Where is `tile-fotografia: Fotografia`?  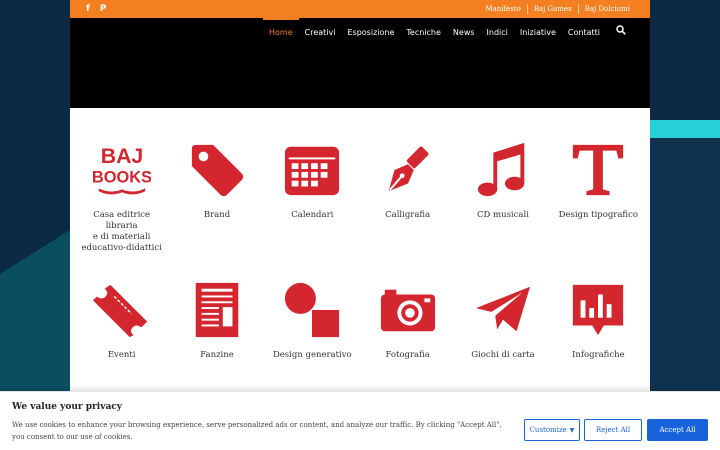
tile-fotografia: Fotografia is located at coordinates (407, 320).